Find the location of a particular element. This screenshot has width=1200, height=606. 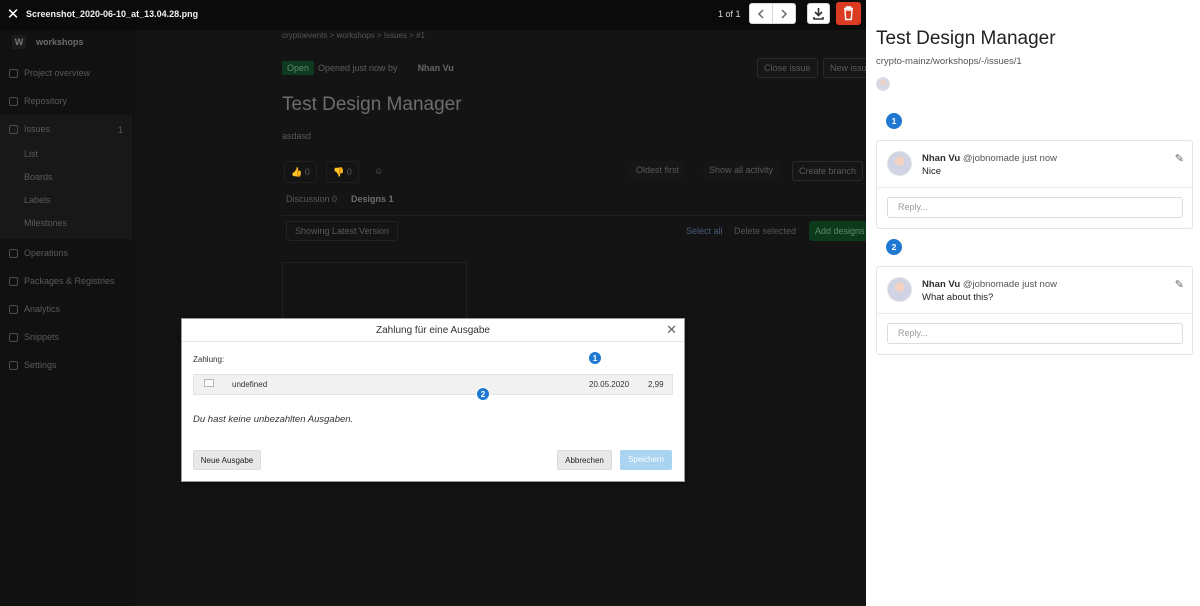

issue-tabs: Discussion 0 Designs 1 is located at coordinates (340, 199).